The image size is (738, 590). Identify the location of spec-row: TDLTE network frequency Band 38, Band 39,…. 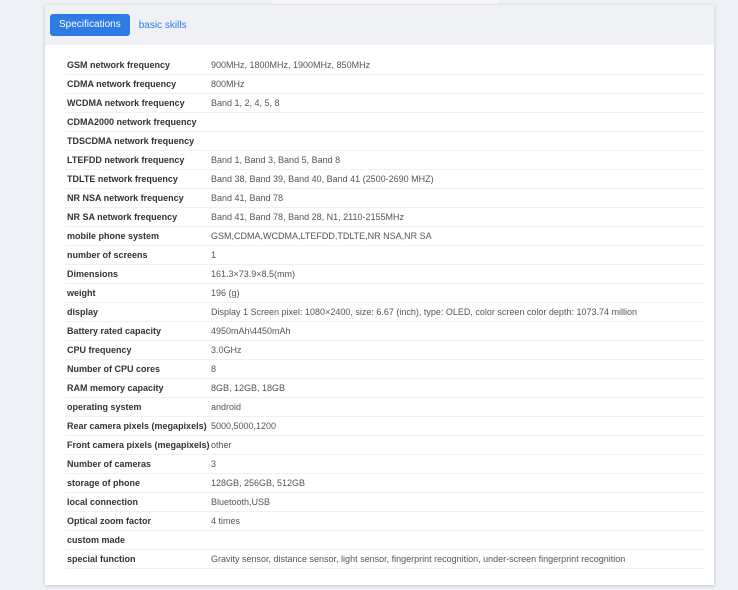
(384, 179).